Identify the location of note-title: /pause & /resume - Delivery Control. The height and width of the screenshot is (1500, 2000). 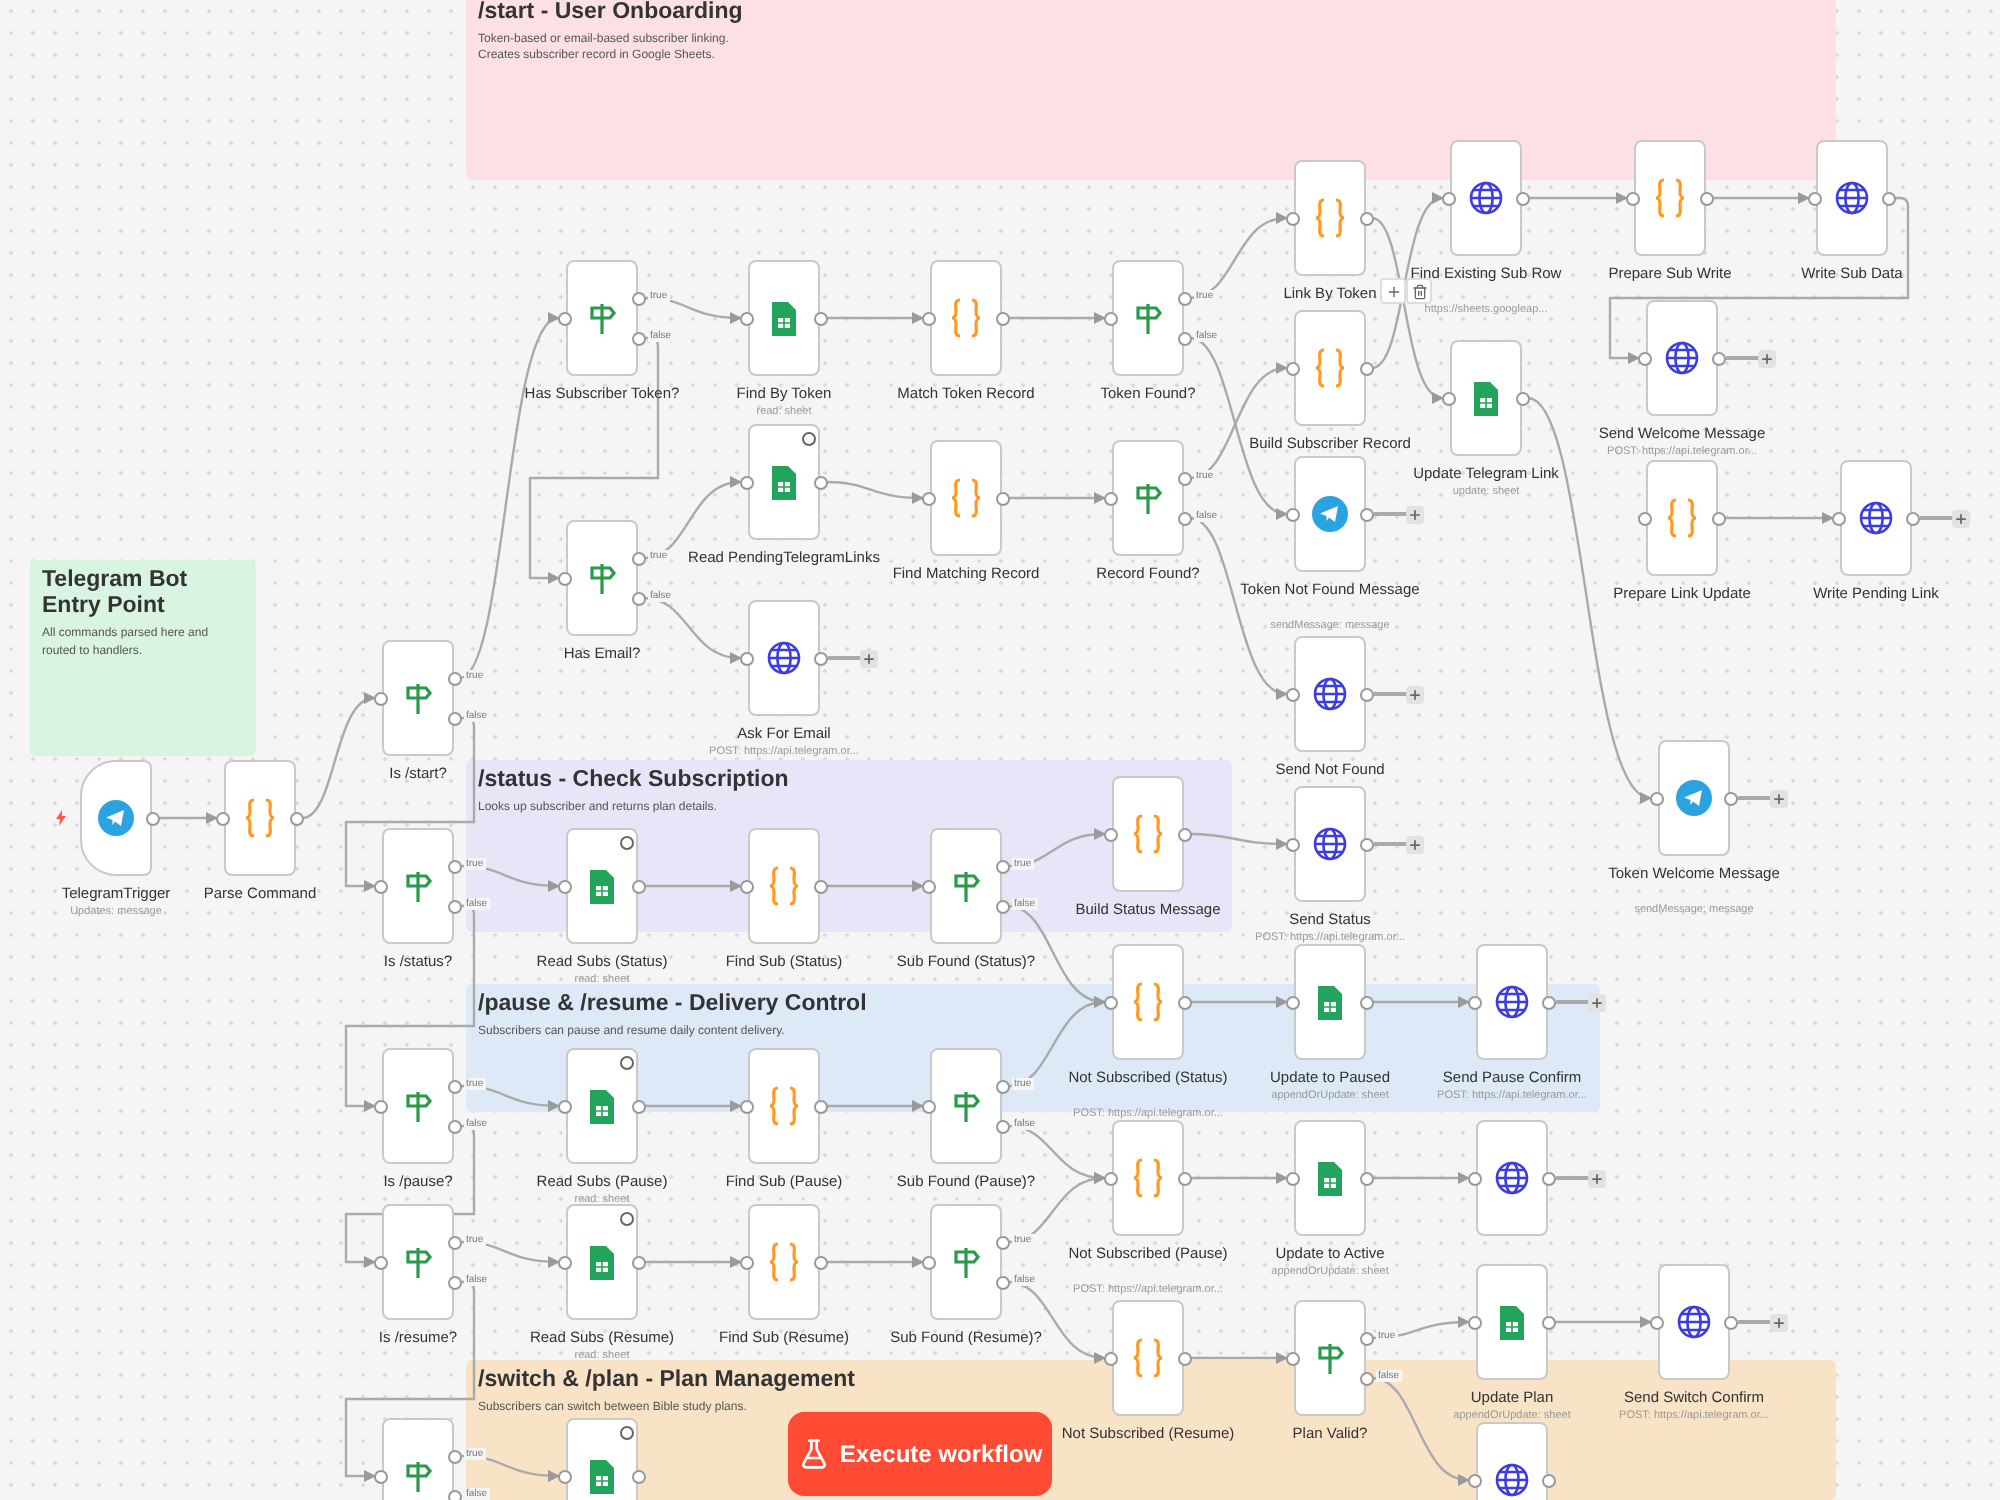
(672, 1005).